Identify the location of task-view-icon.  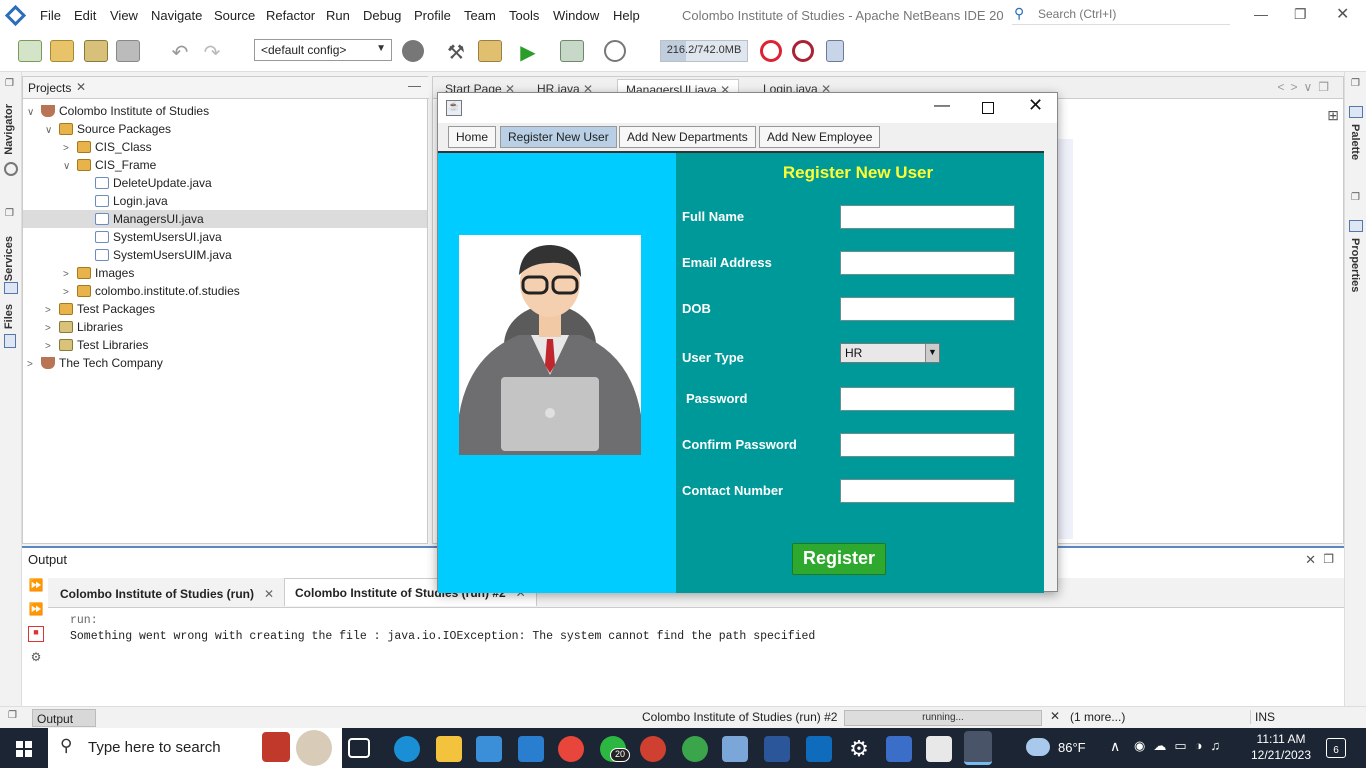
(359, 748).